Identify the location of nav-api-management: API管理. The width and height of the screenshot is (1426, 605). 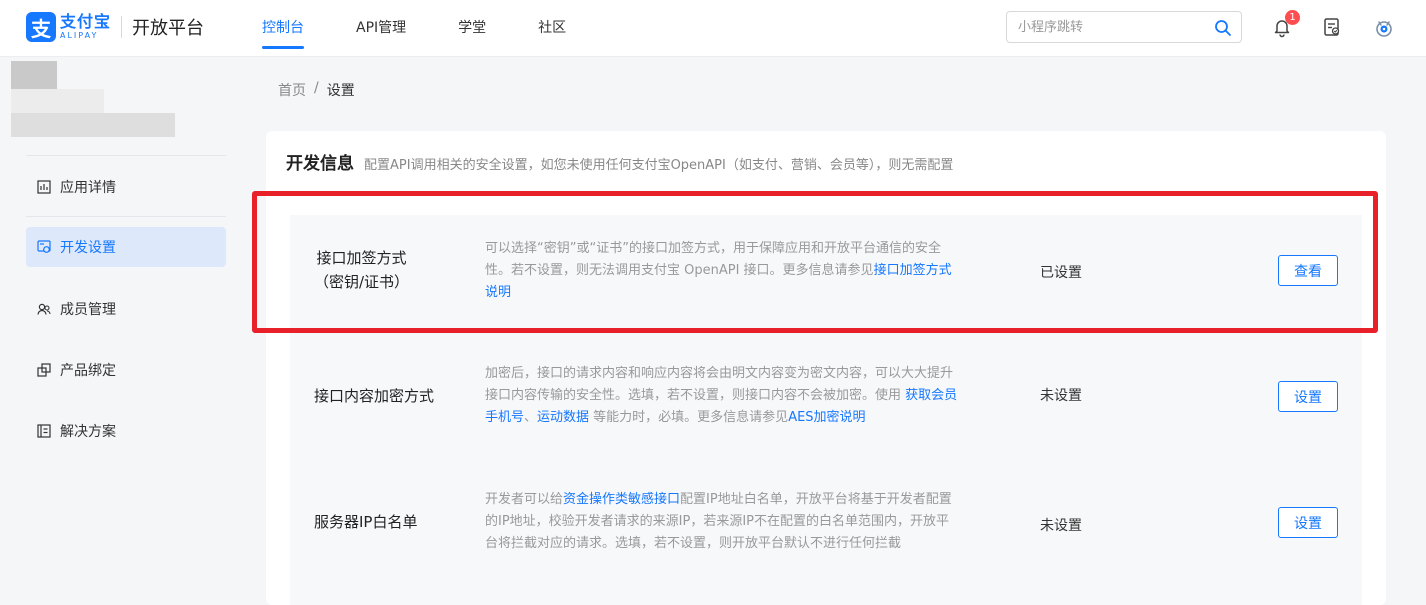
(381, 28).